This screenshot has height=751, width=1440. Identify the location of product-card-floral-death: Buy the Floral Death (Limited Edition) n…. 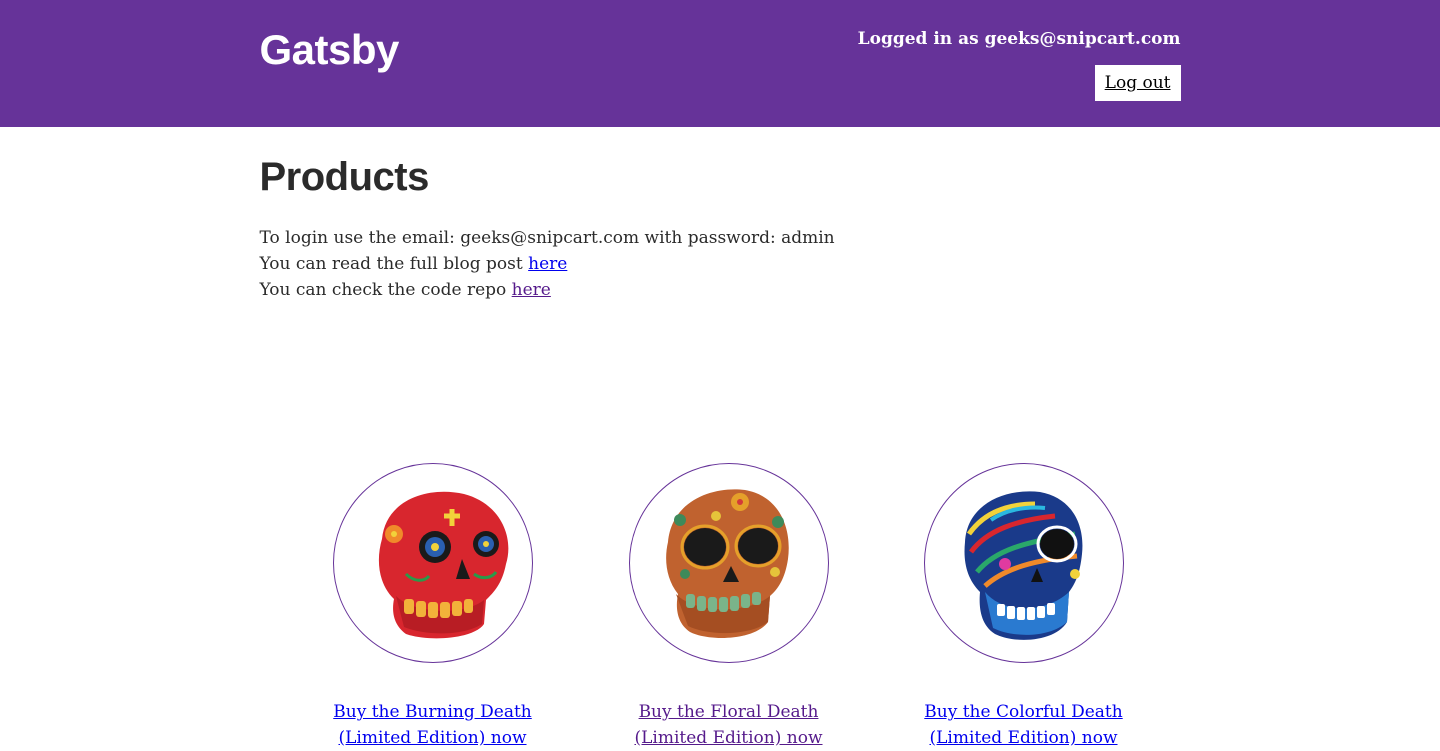
(729, 607).